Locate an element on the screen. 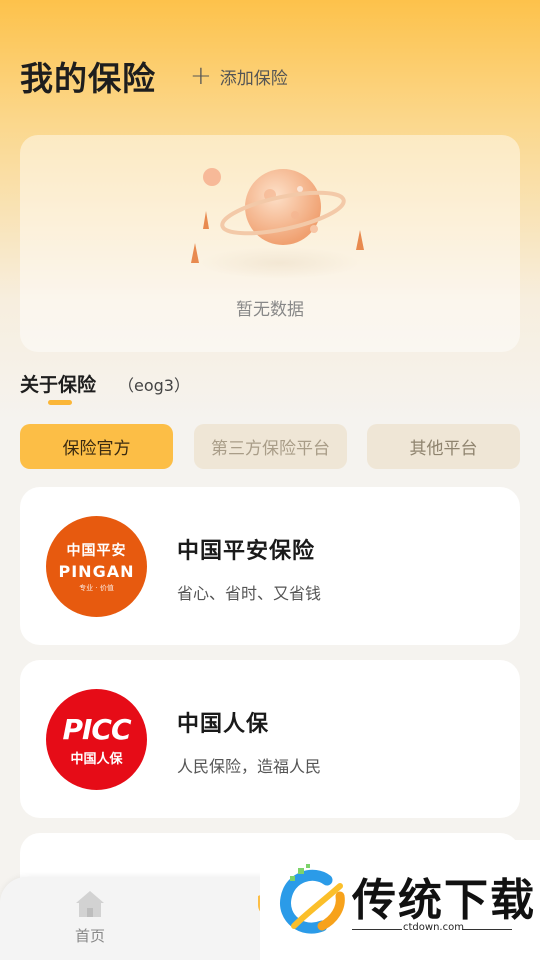 This screenshot has height=960, width=540. ctdown-logo-icon is located at coordinates (312, 899).